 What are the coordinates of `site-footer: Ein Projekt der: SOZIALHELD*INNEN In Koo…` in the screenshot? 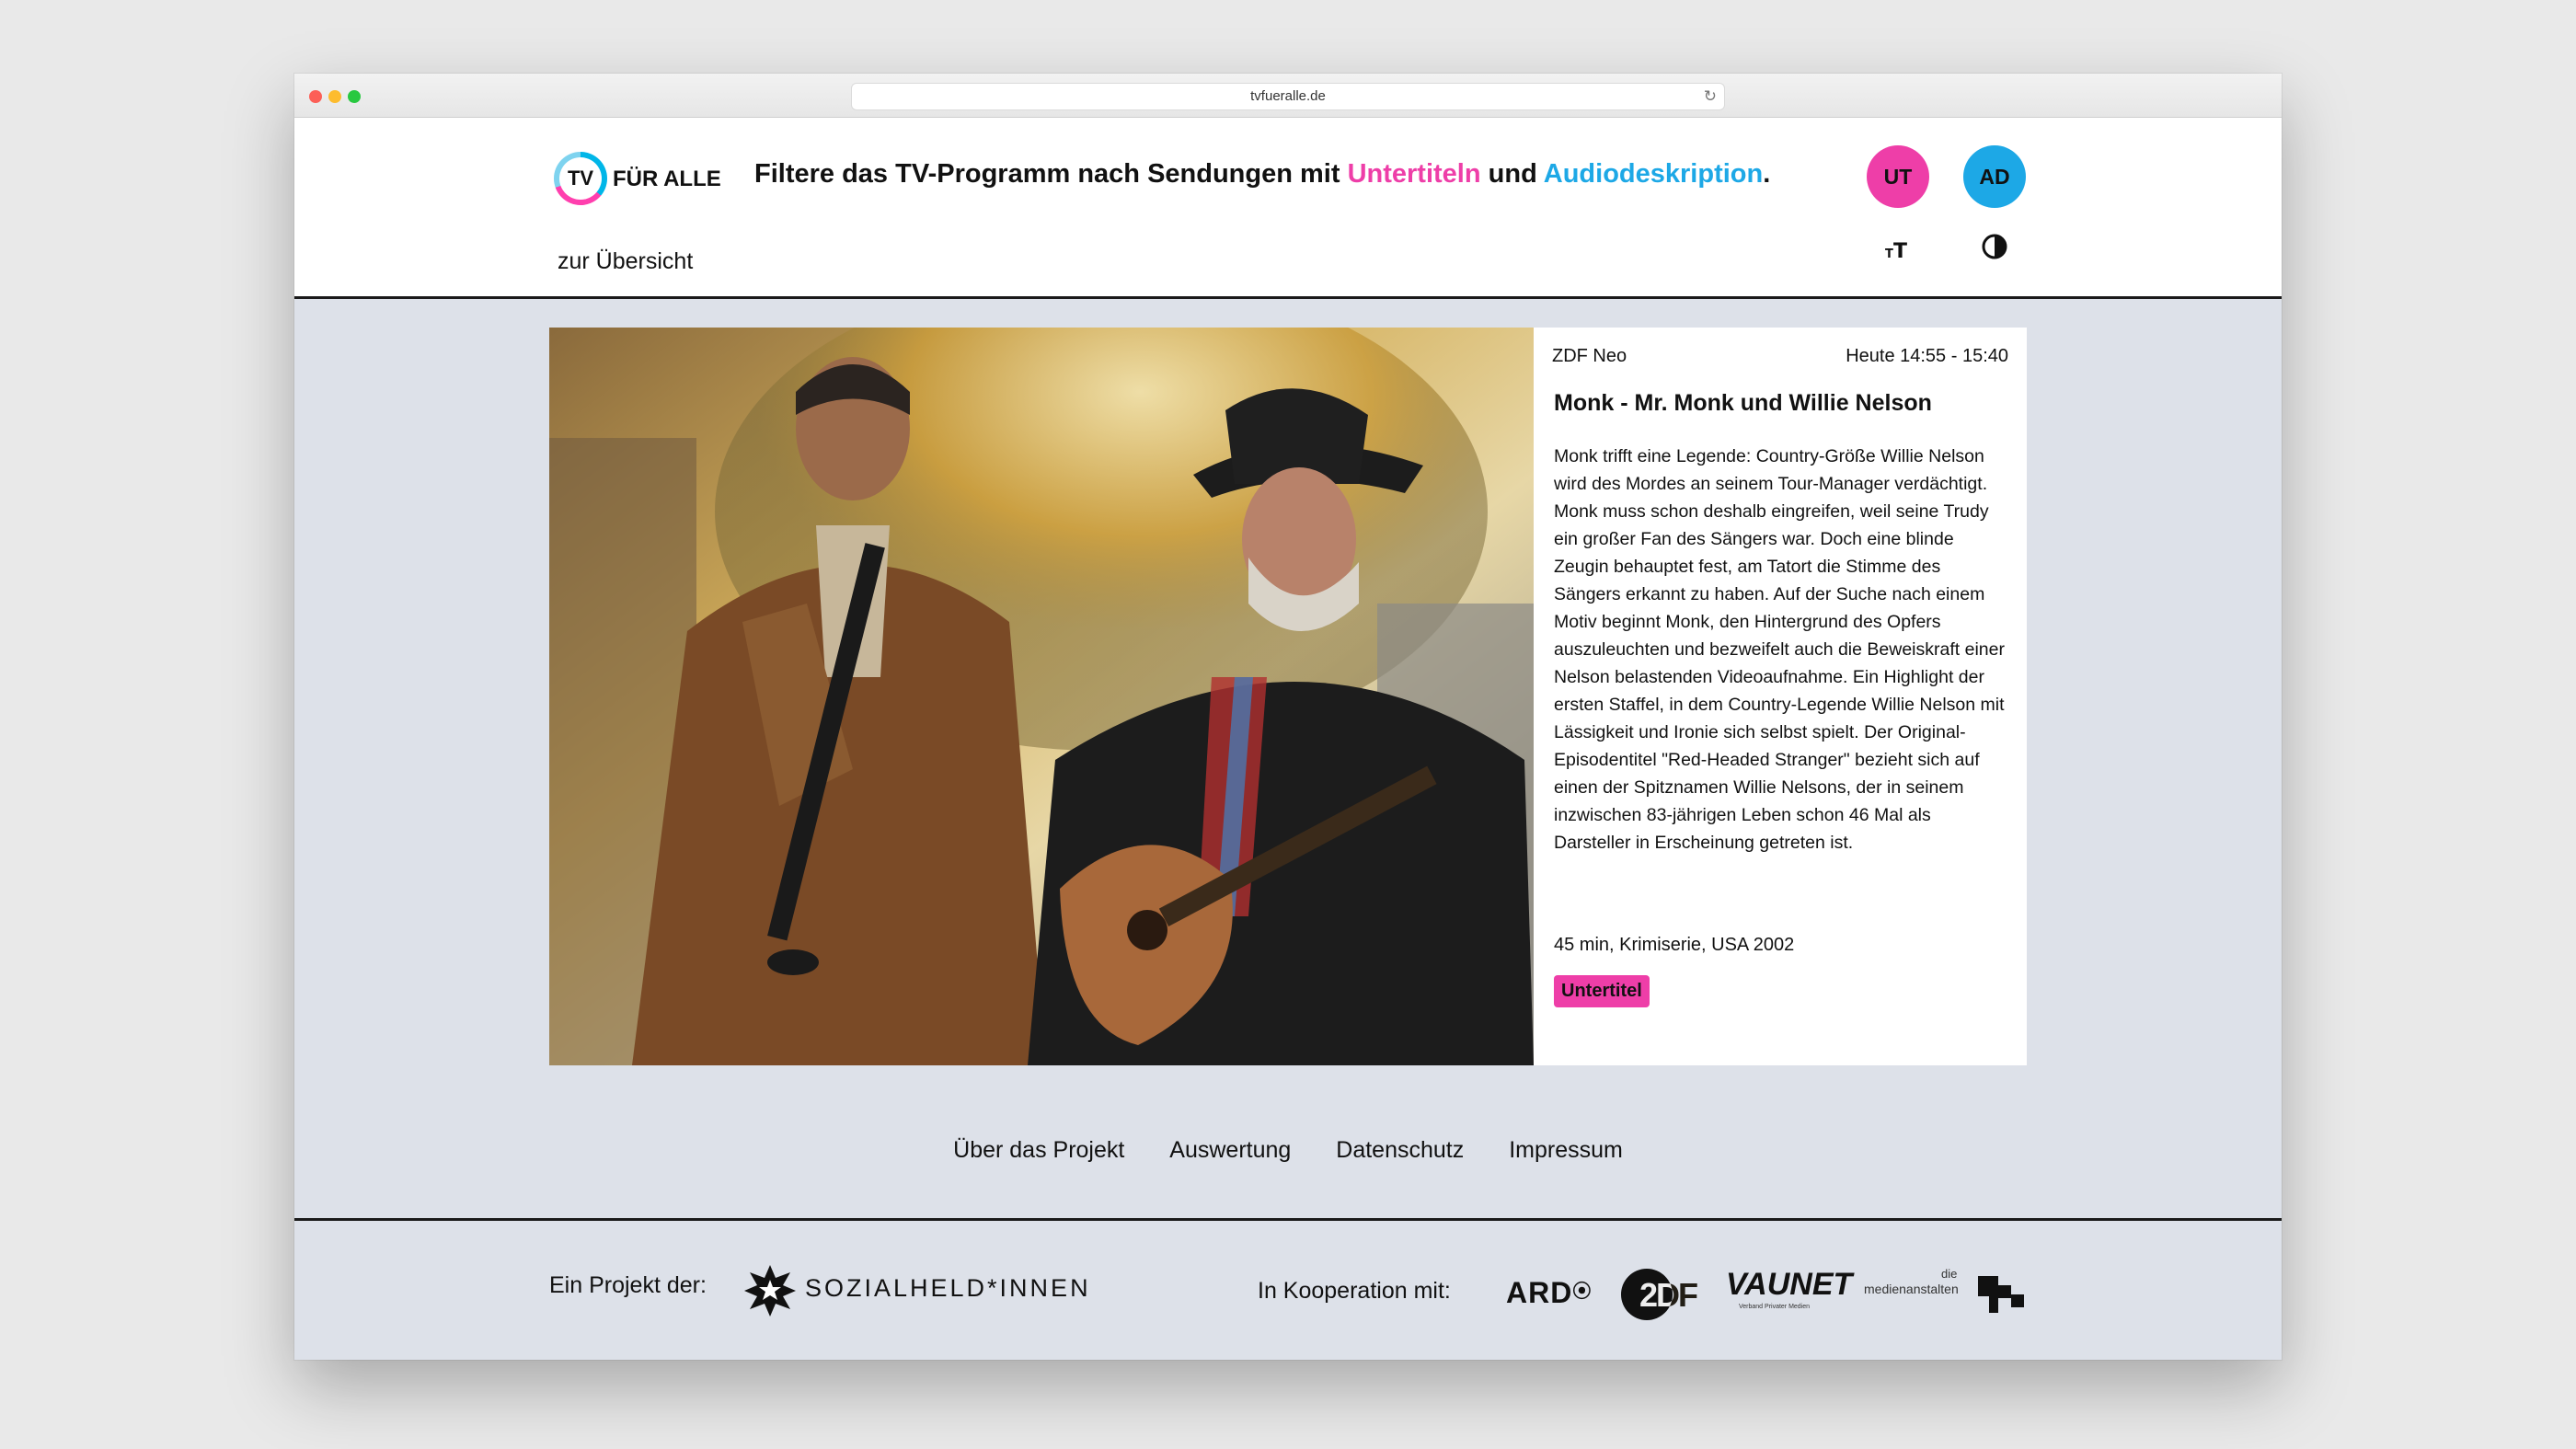 It's located at (1288, 1289).